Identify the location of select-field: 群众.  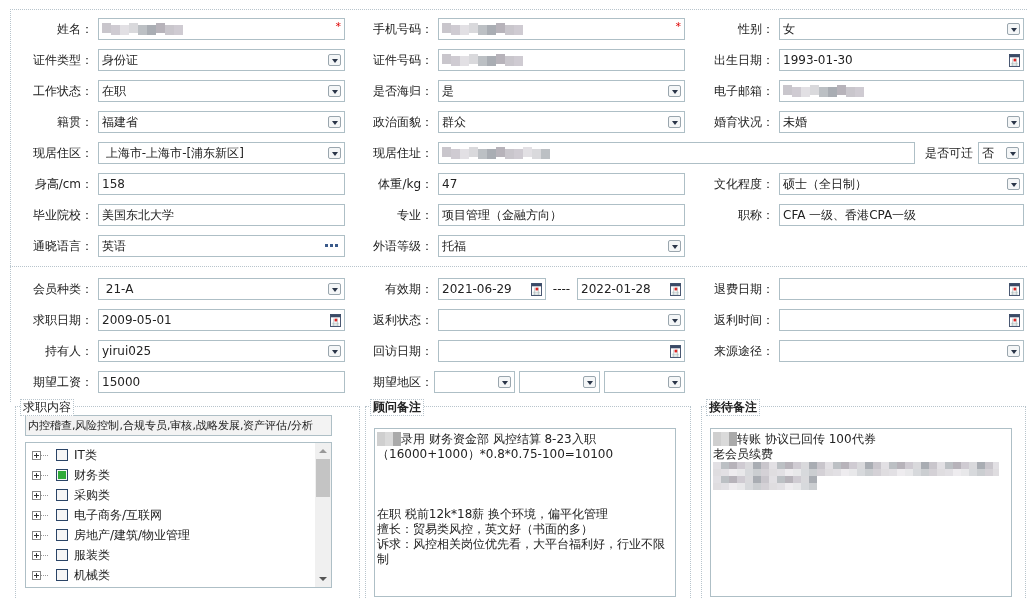
(561, 122).